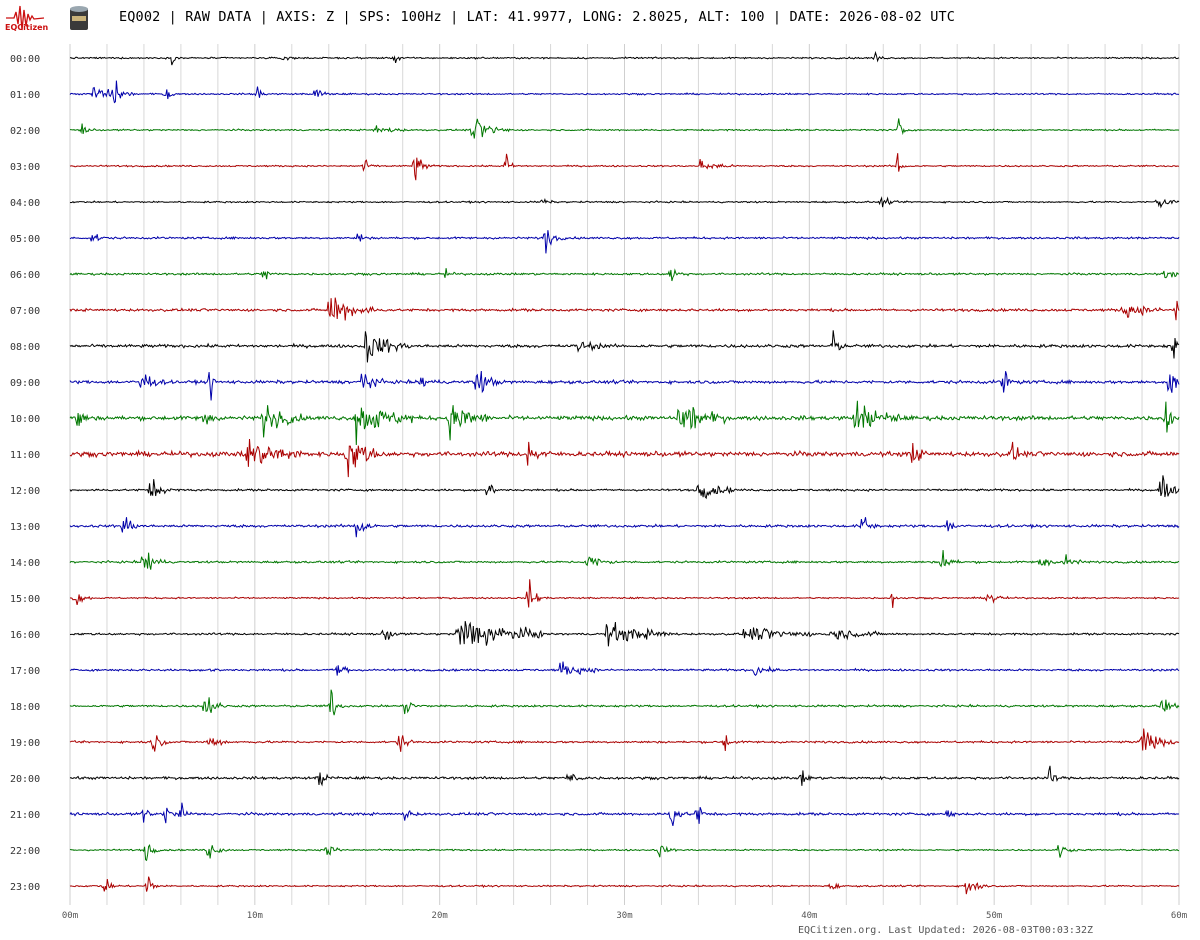  What do you see at coordinates (25, 383) in the screenshot?
I see `hour-label: 09:00` at bounding box center [25, 383].